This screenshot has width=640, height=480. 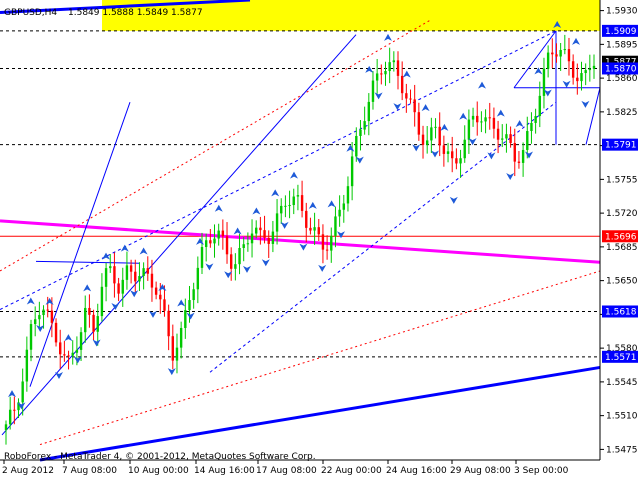 I want to click on y-tick-label-2: 1.5860, so click(x=622, y=79).